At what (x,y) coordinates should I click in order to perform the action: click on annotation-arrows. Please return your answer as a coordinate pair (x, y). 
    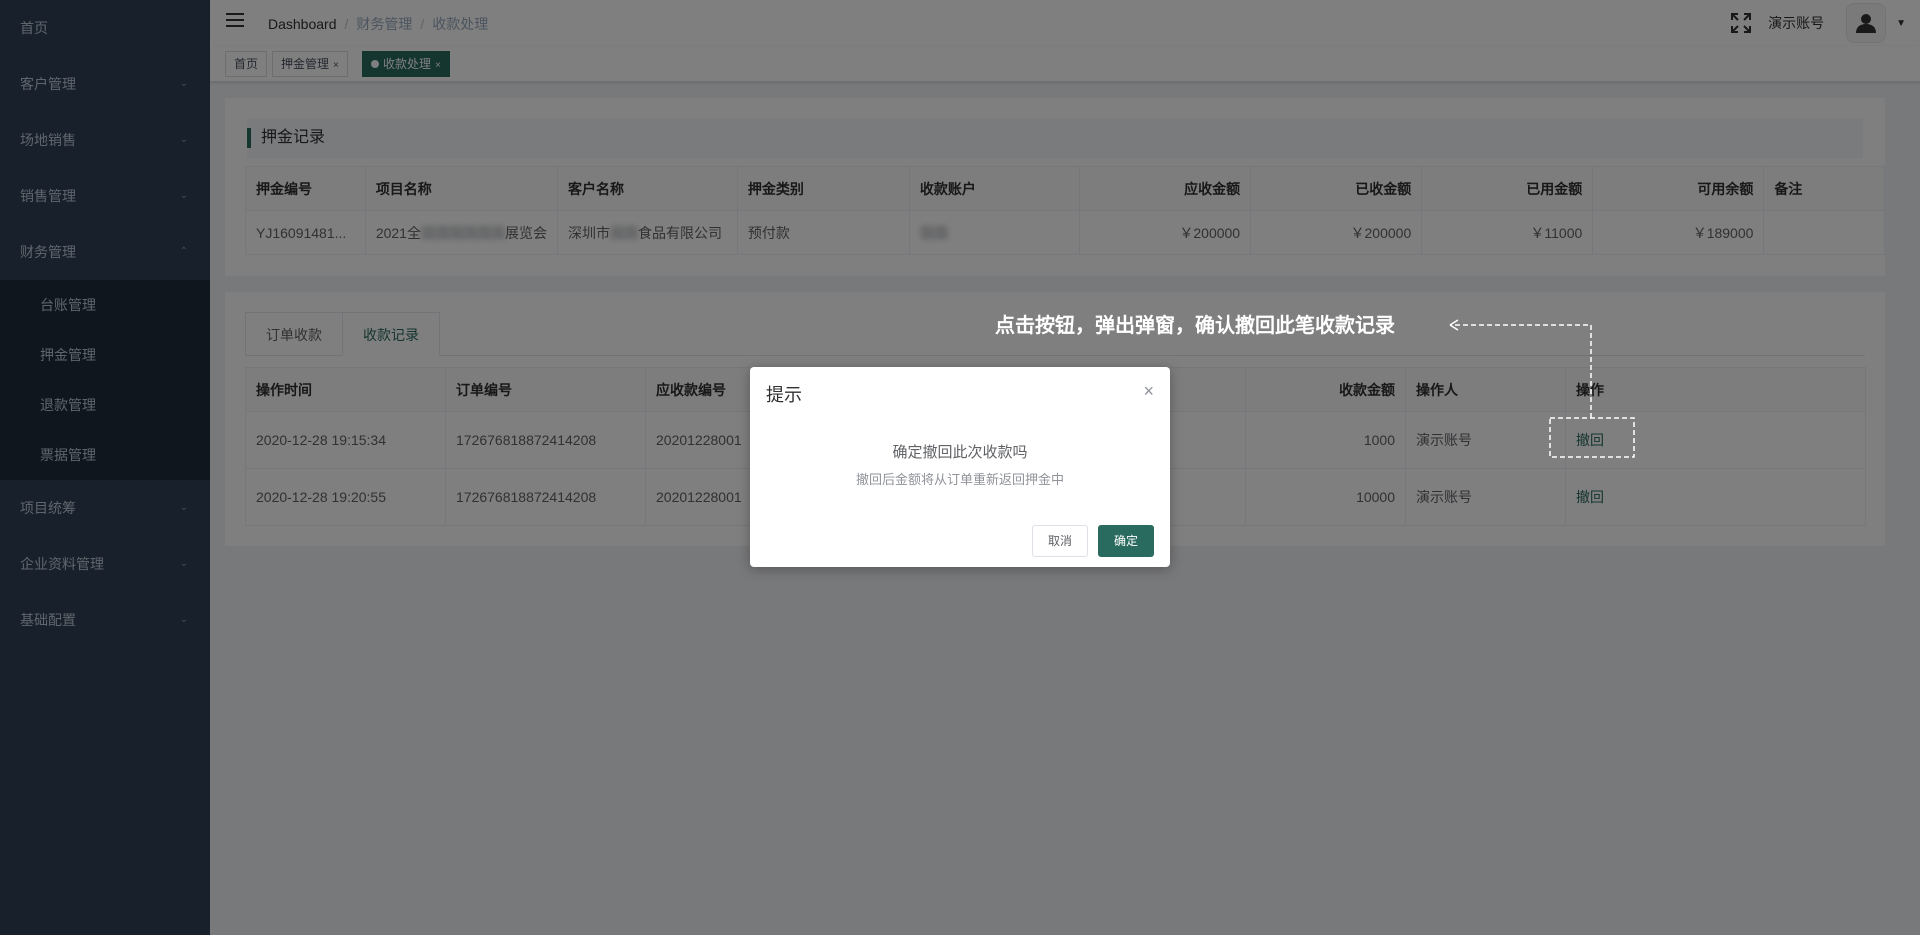
    Looking at the image, I should click on (1542, 388).